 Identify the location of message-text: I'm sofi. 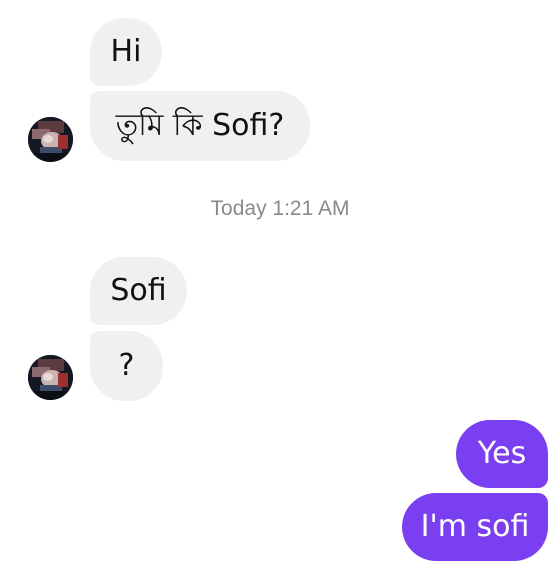
(475, 526).